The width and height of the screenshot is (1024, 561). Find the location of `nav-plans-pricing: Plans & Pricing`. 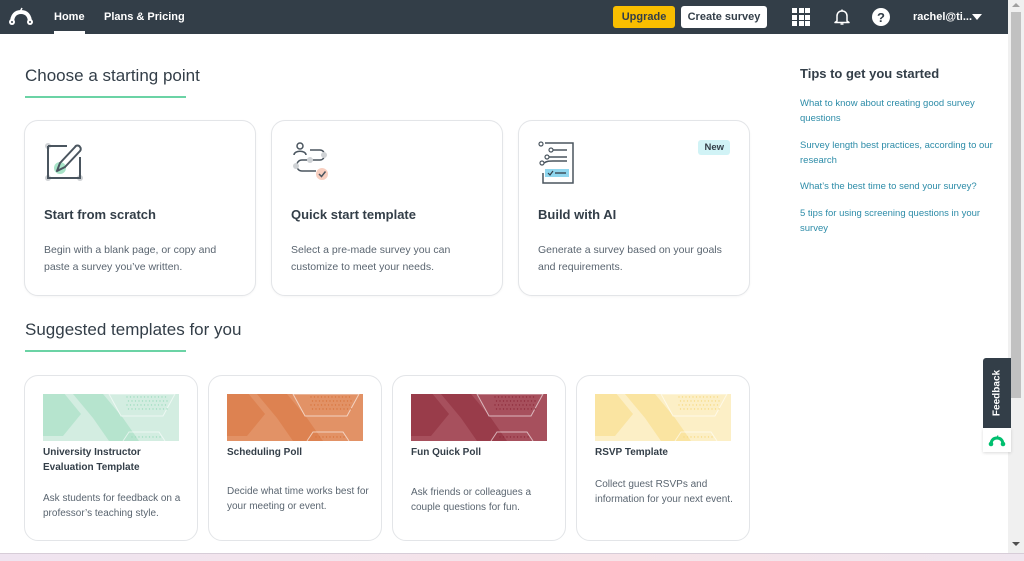

nav-plans-pricing: Plans & Pricing is located at coordinates (144, 17).